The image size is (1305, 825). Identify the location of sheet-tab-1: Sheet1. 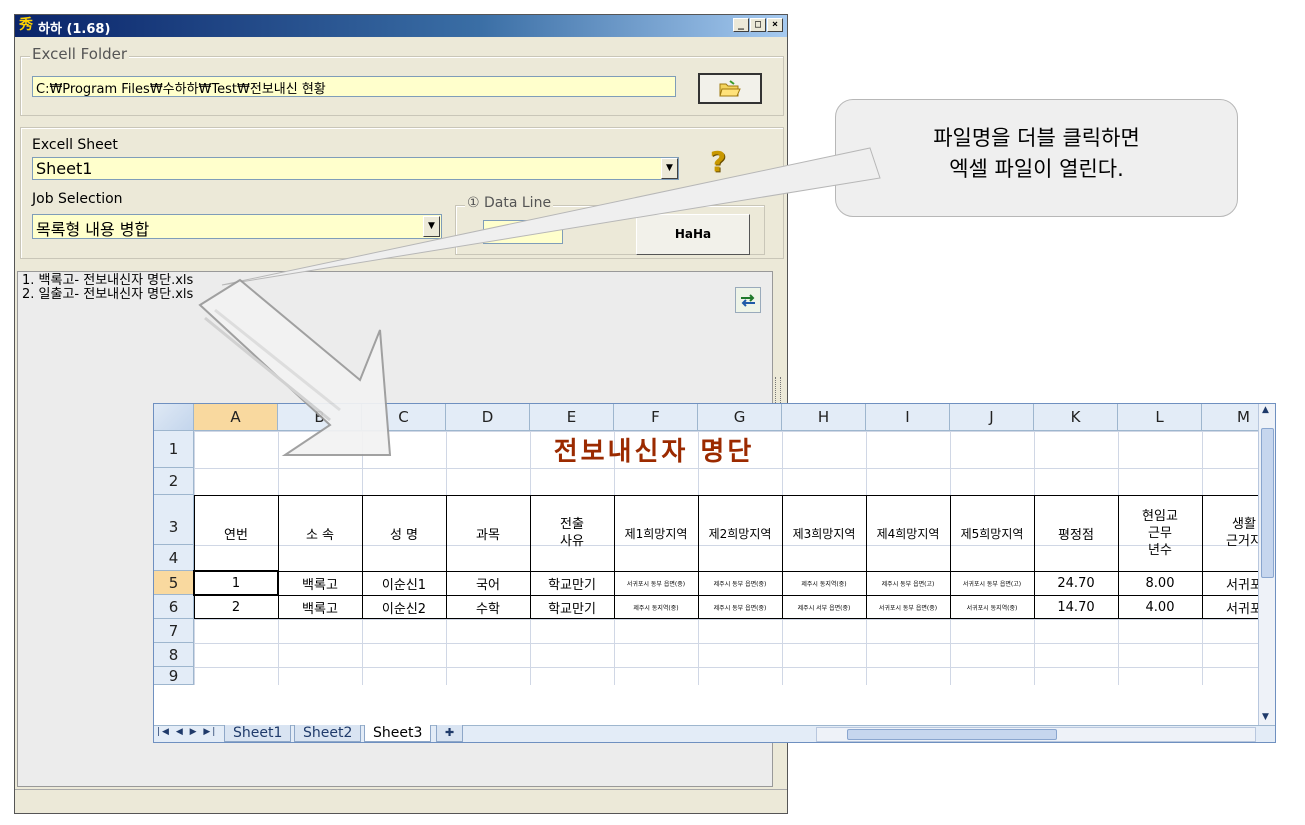
(258, 733).